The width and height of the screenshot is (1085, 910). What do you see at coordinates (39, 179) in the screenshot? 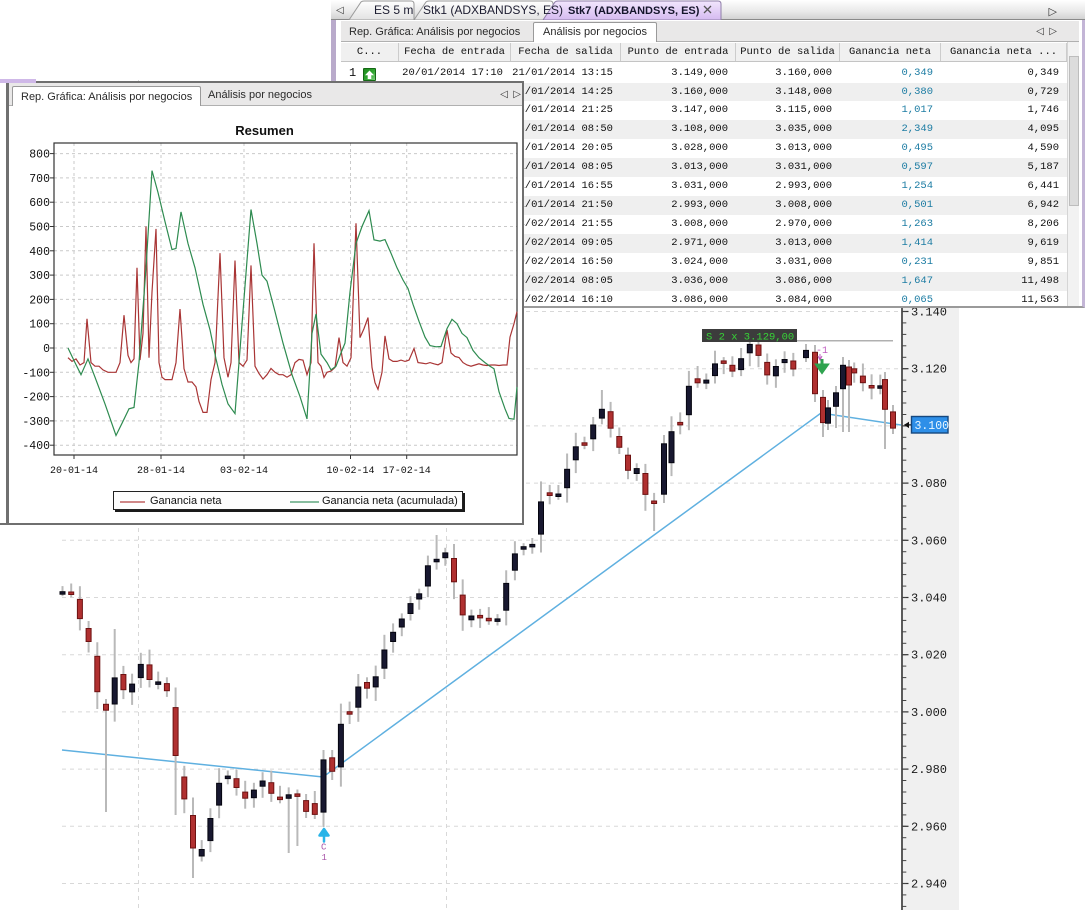
I see `svg-text: 700` at bounding box center [39, 179].